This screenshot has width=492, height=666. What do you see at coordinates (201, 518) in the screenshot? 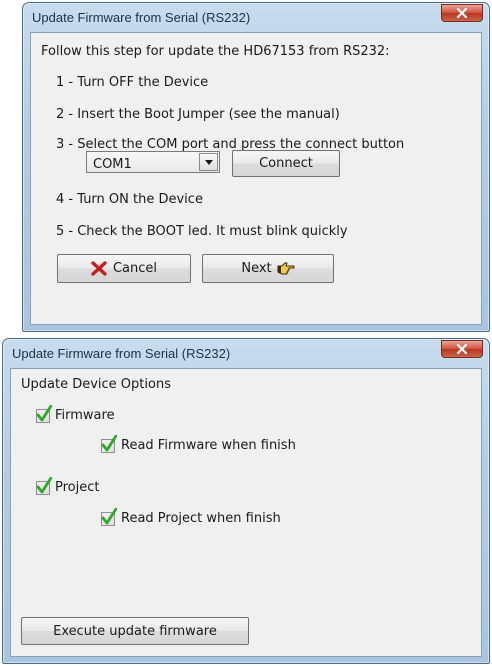
I see `read-project-label: Read Project when finish` at bounding box center [201, 518].